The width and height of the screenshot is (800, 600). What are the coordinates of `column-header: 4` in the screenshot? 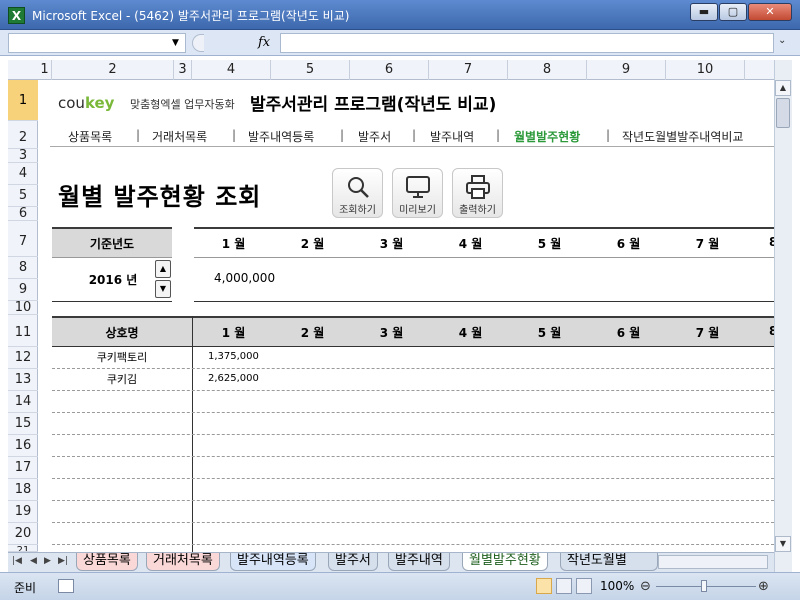 It's located at (231, 70).